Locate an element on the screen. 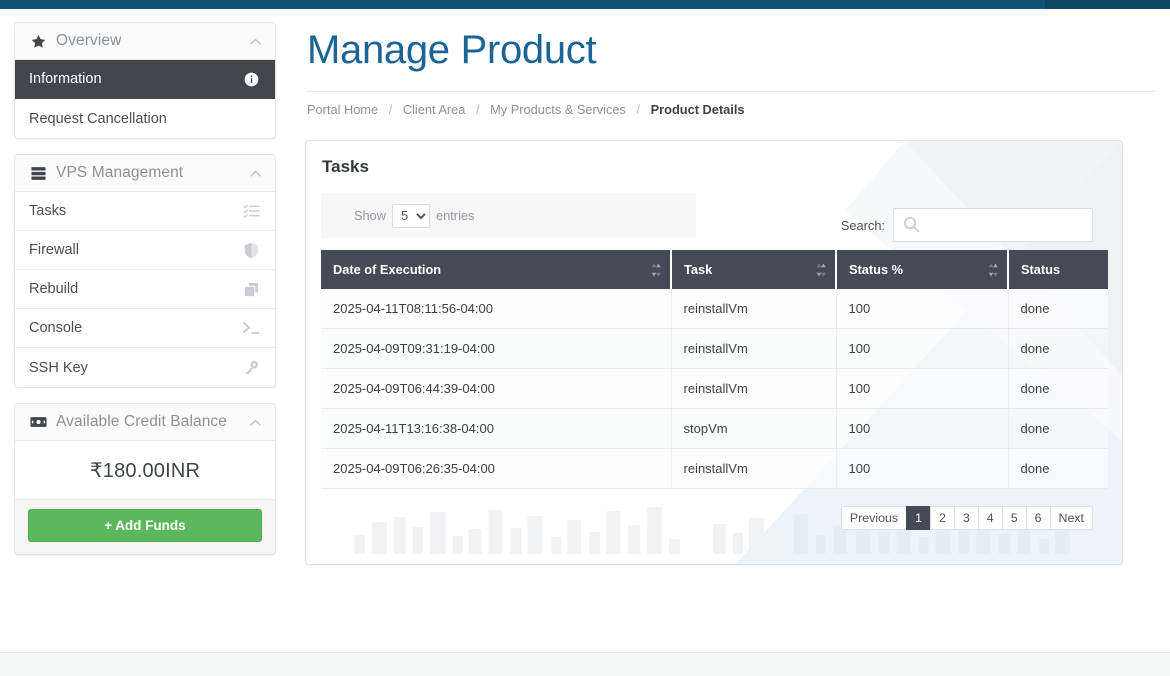 The height and width of the screenshot is (676, 1170). pagination-next: Next is located at coordinates (1071, 518).